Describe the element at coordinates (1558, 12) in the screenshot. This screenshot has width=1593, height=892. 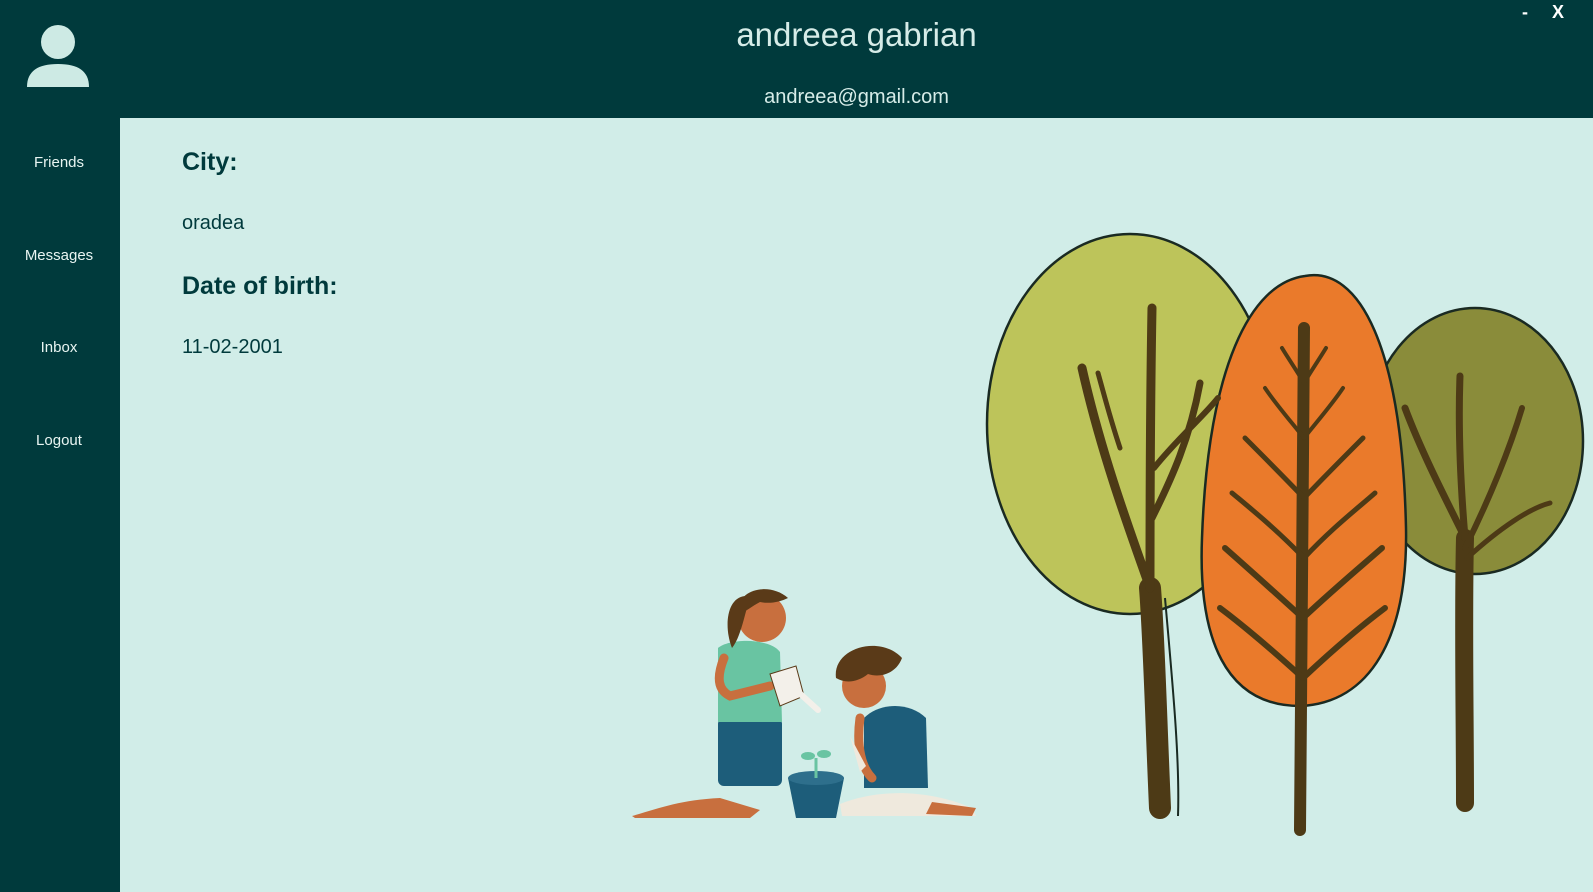
I see `close-button: X` at that location.